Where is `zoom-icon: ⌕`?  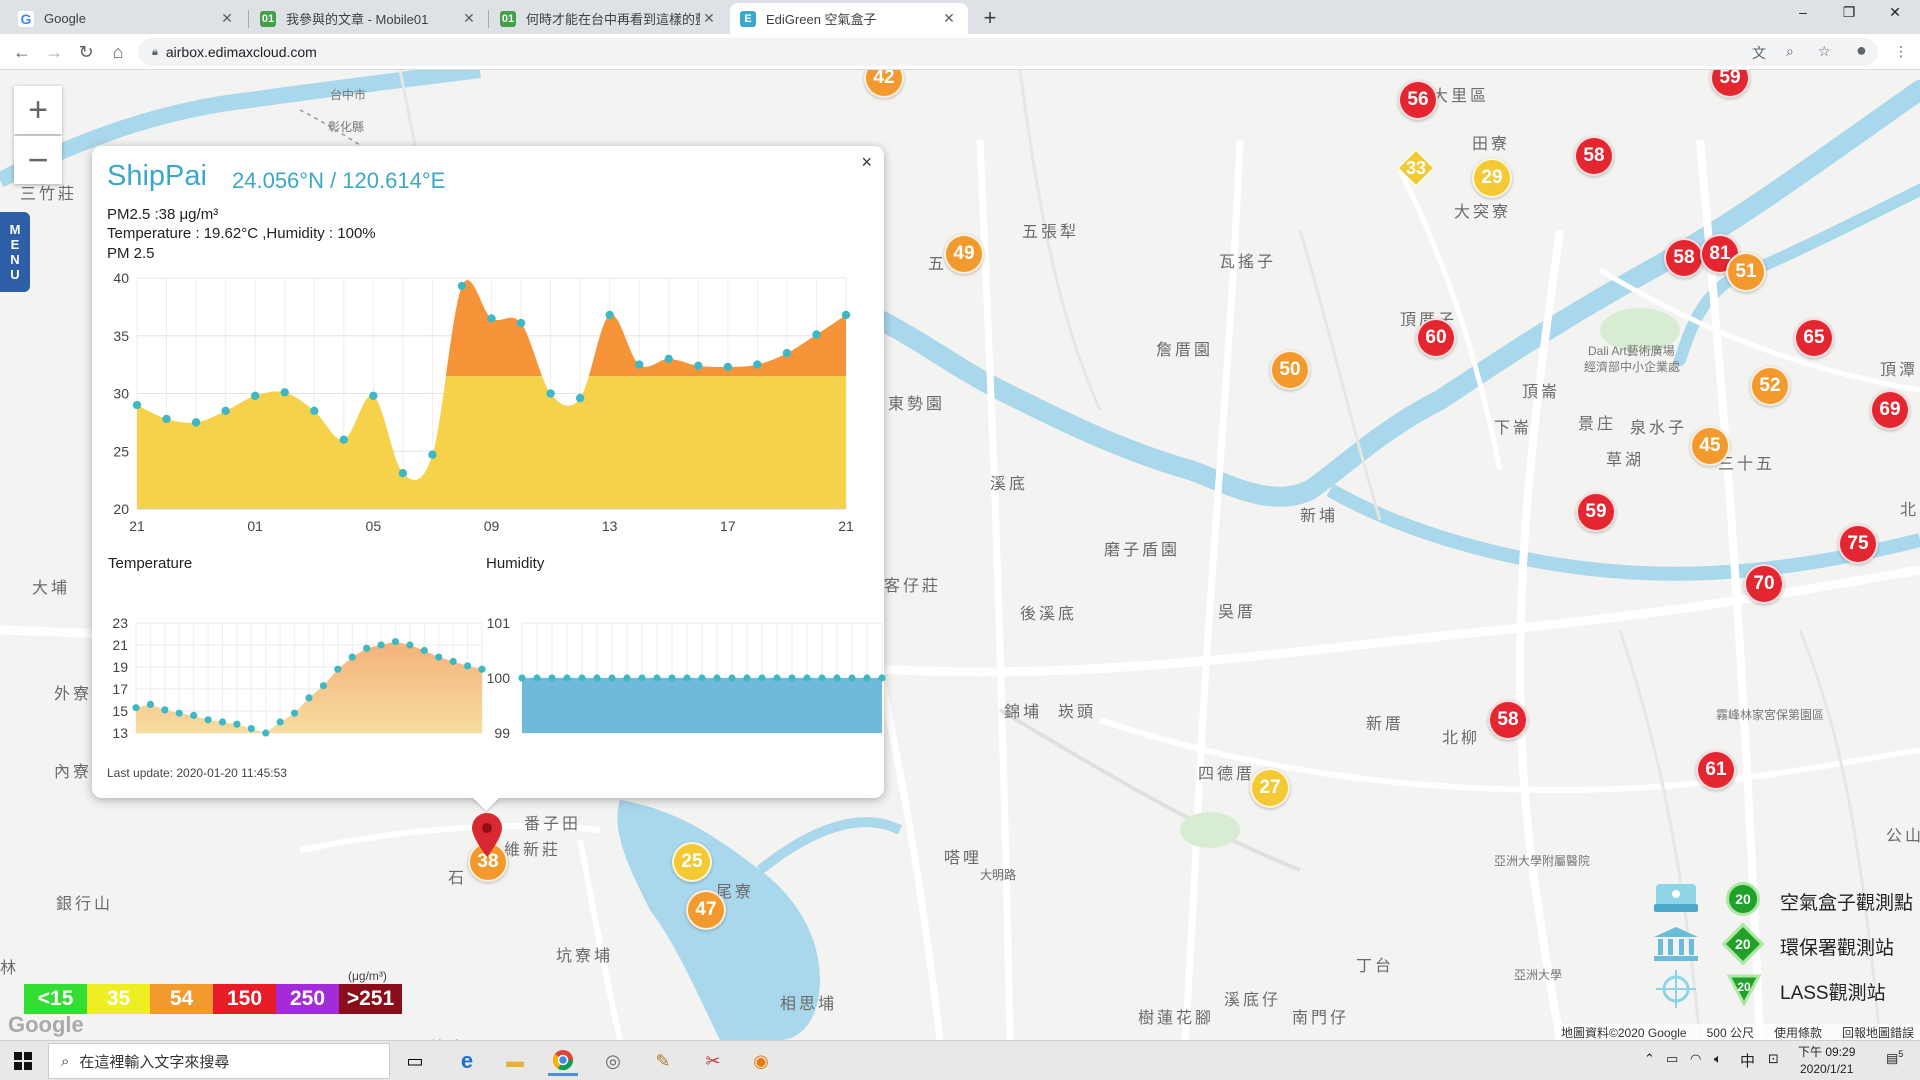 zoom-icon: ⌕ is located at coordinates (1790, 51).